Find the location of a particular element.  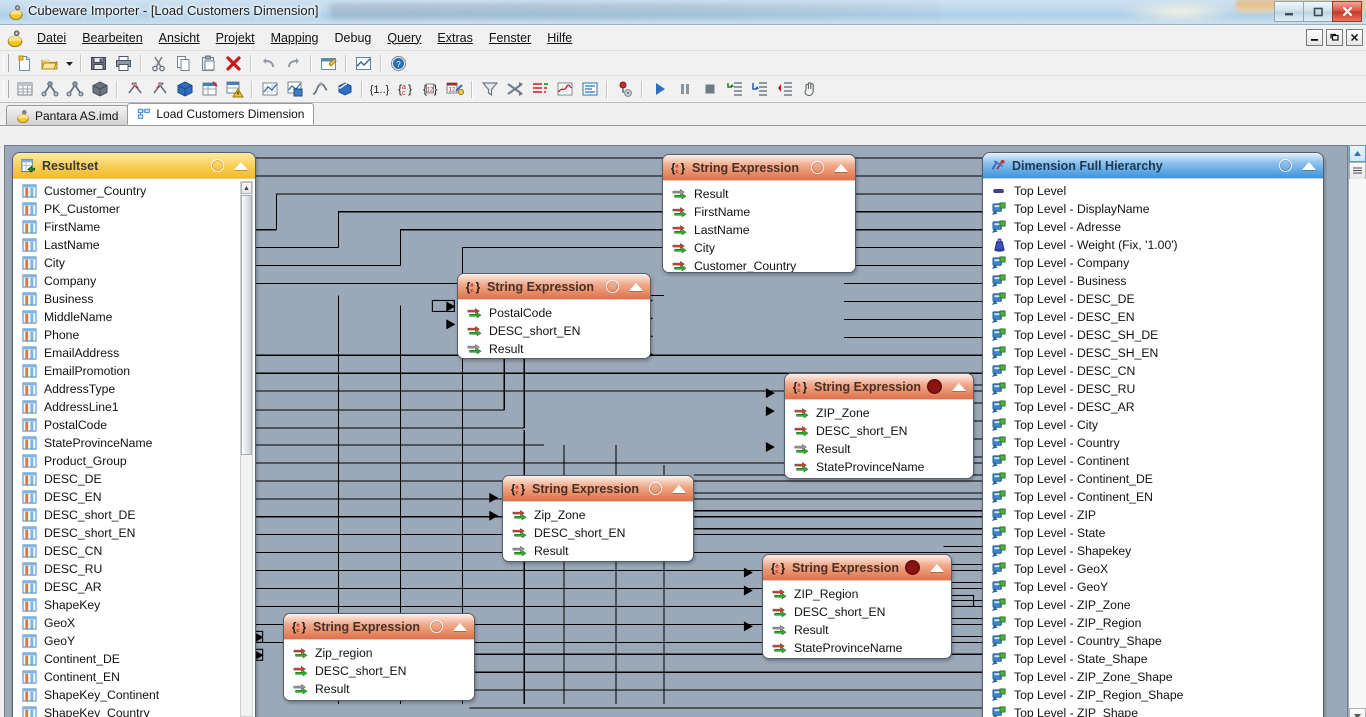

menu-hilfe: Hilfe is located at coordinates (559, 38).